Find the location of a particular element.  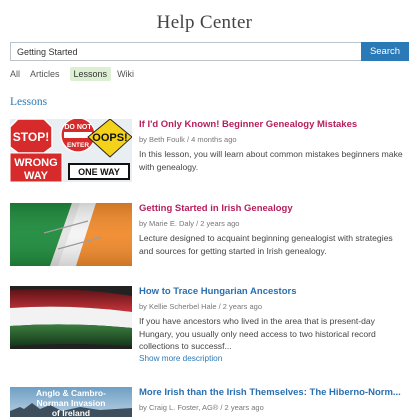

lesson-title-link: Getting Started in Irish Genealogy is located at coordinates (274, 209).